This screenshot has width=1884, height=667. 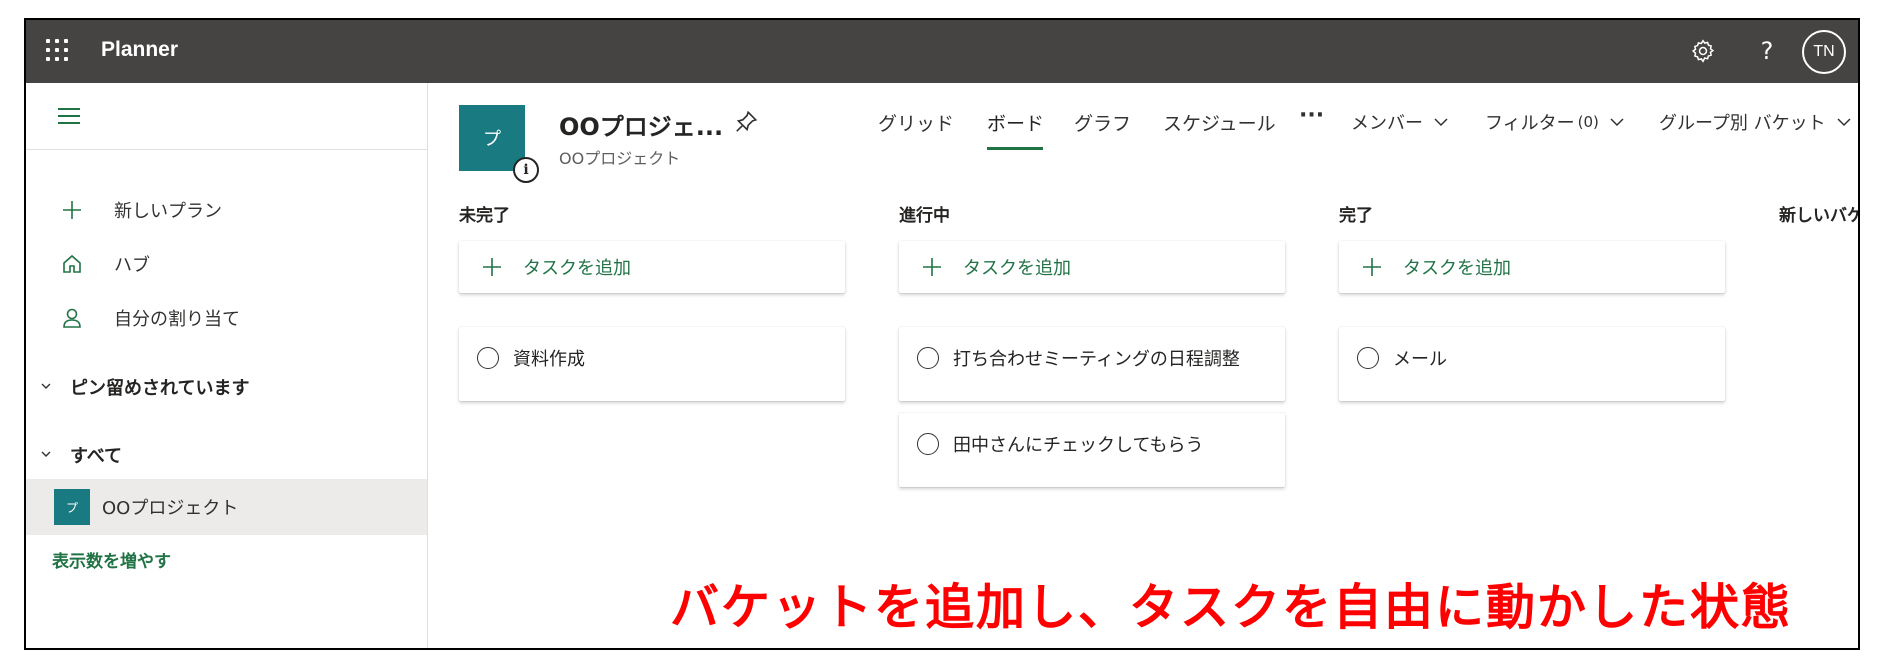 I want to click on task-title: 田中さんにチェックしてもらう, so click(x=1078, y=445).